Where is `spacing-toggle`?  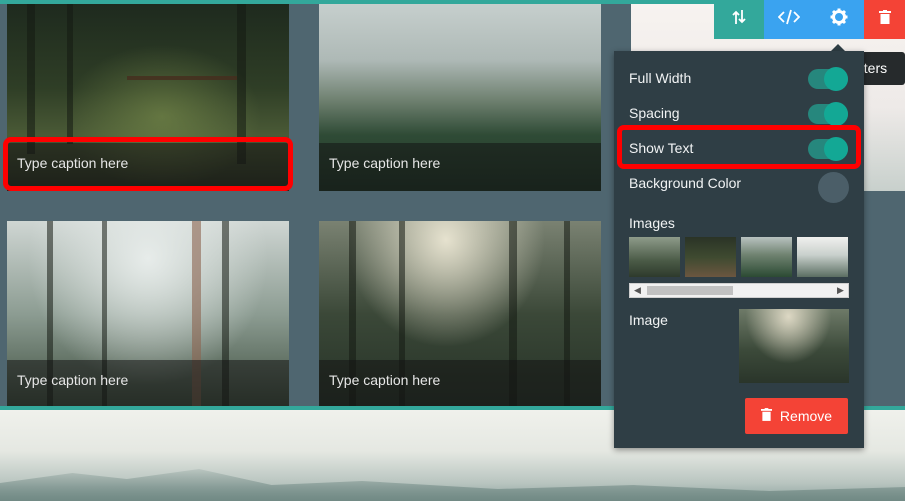
spacing-toggle is located at coordinates (828, 114).